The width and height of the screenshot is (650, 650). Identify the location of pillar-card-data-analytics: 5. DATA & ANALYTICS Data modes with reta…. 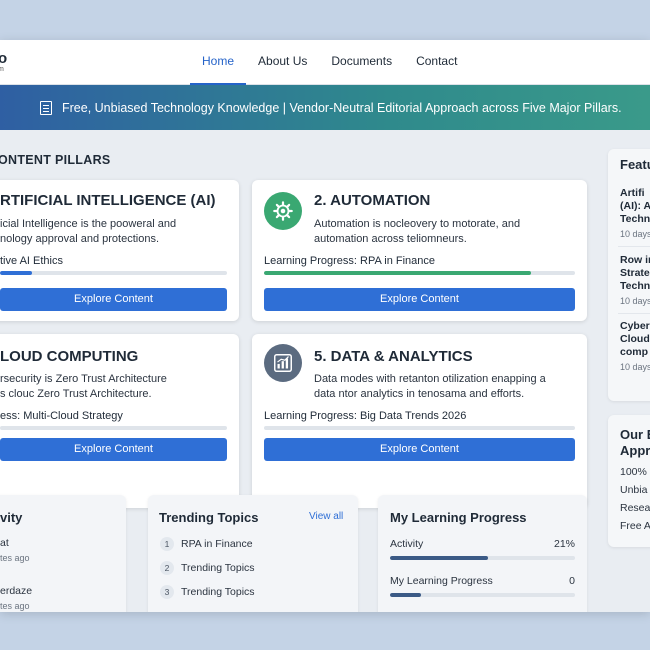
(419, 421).